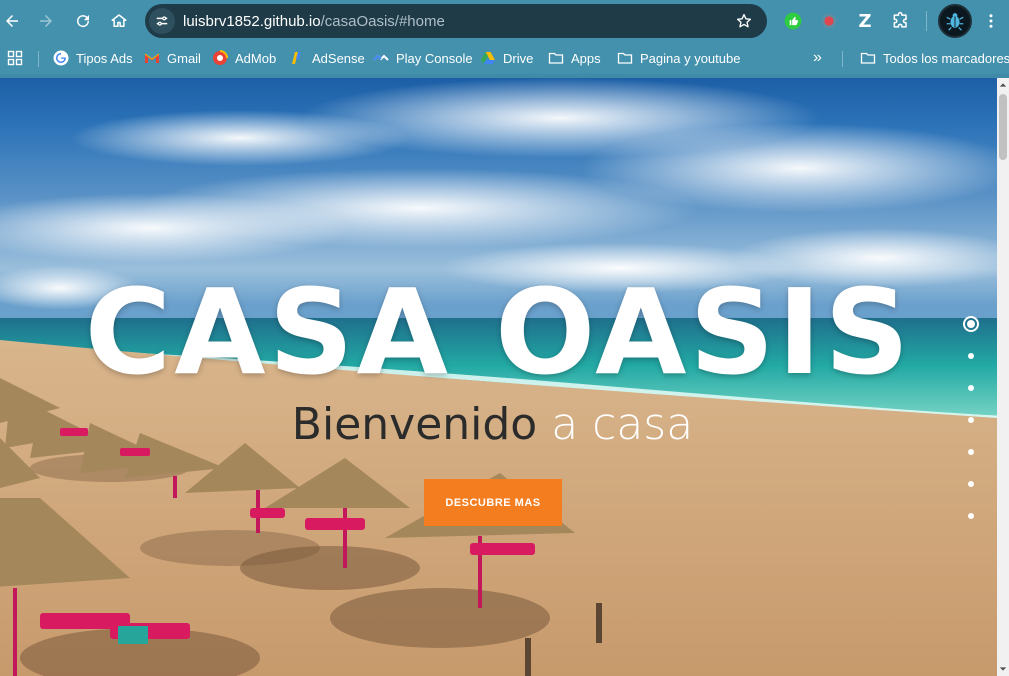  Describe the element at coordinates (381, 58) in the screenshot. I see `play-console-icon` at that location.